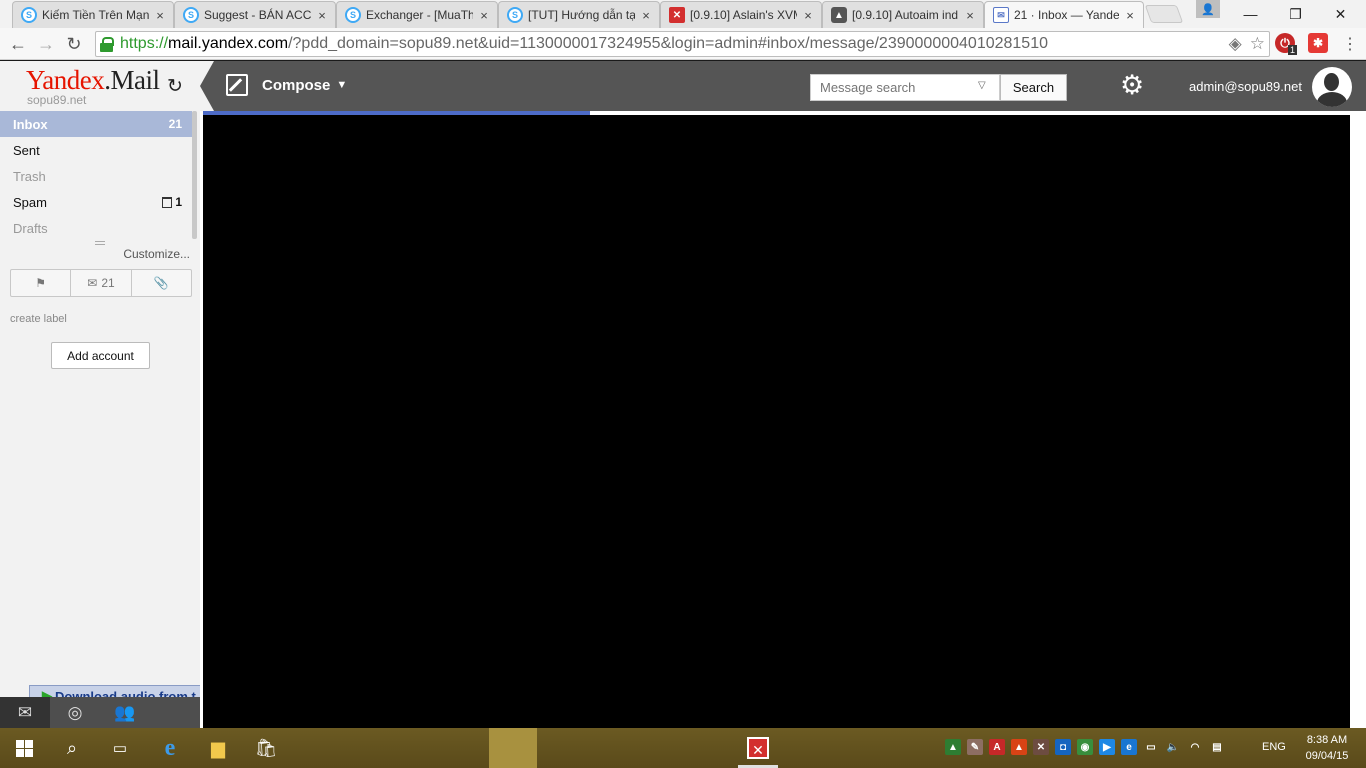  Describe the element at coordinates (905, 87) in the screenshot. I see `search-input` at that location.